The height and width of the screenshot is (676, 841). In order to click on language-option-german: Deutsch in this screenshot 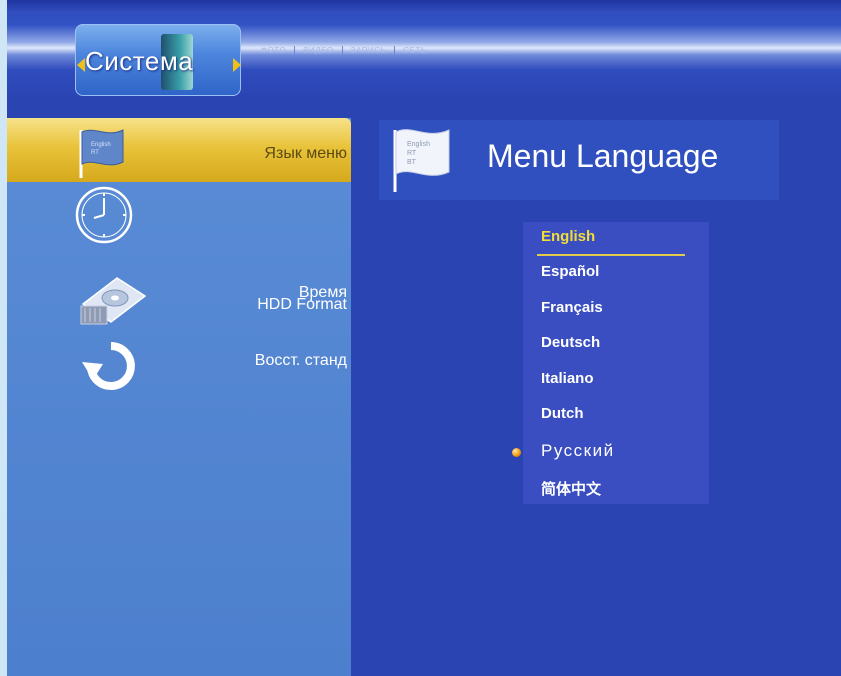, I will do `click(570, 342)`.